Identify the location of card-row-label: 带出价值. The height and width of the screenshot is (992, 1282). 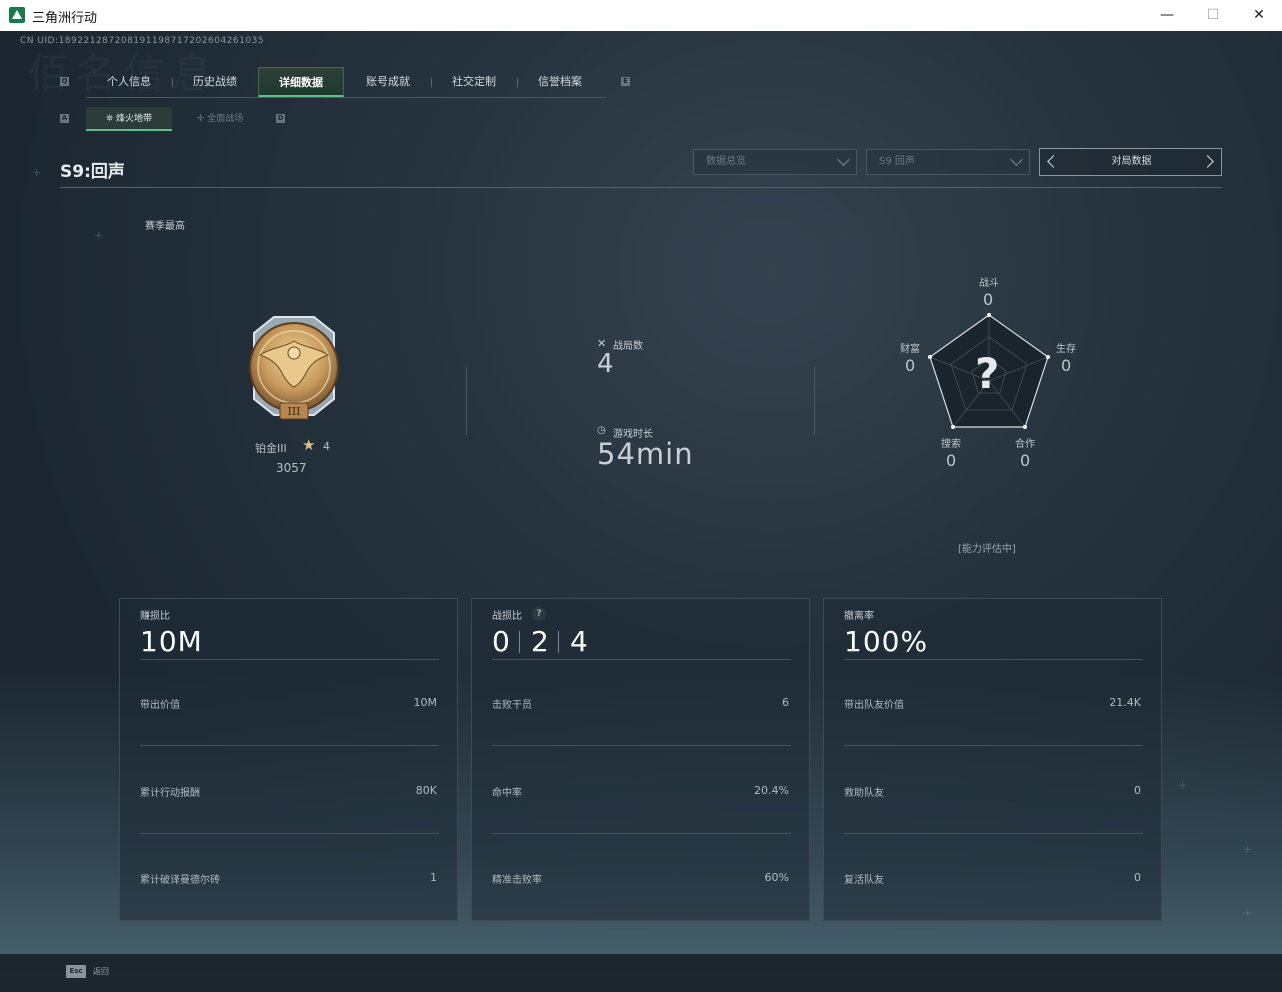
(160, 705).